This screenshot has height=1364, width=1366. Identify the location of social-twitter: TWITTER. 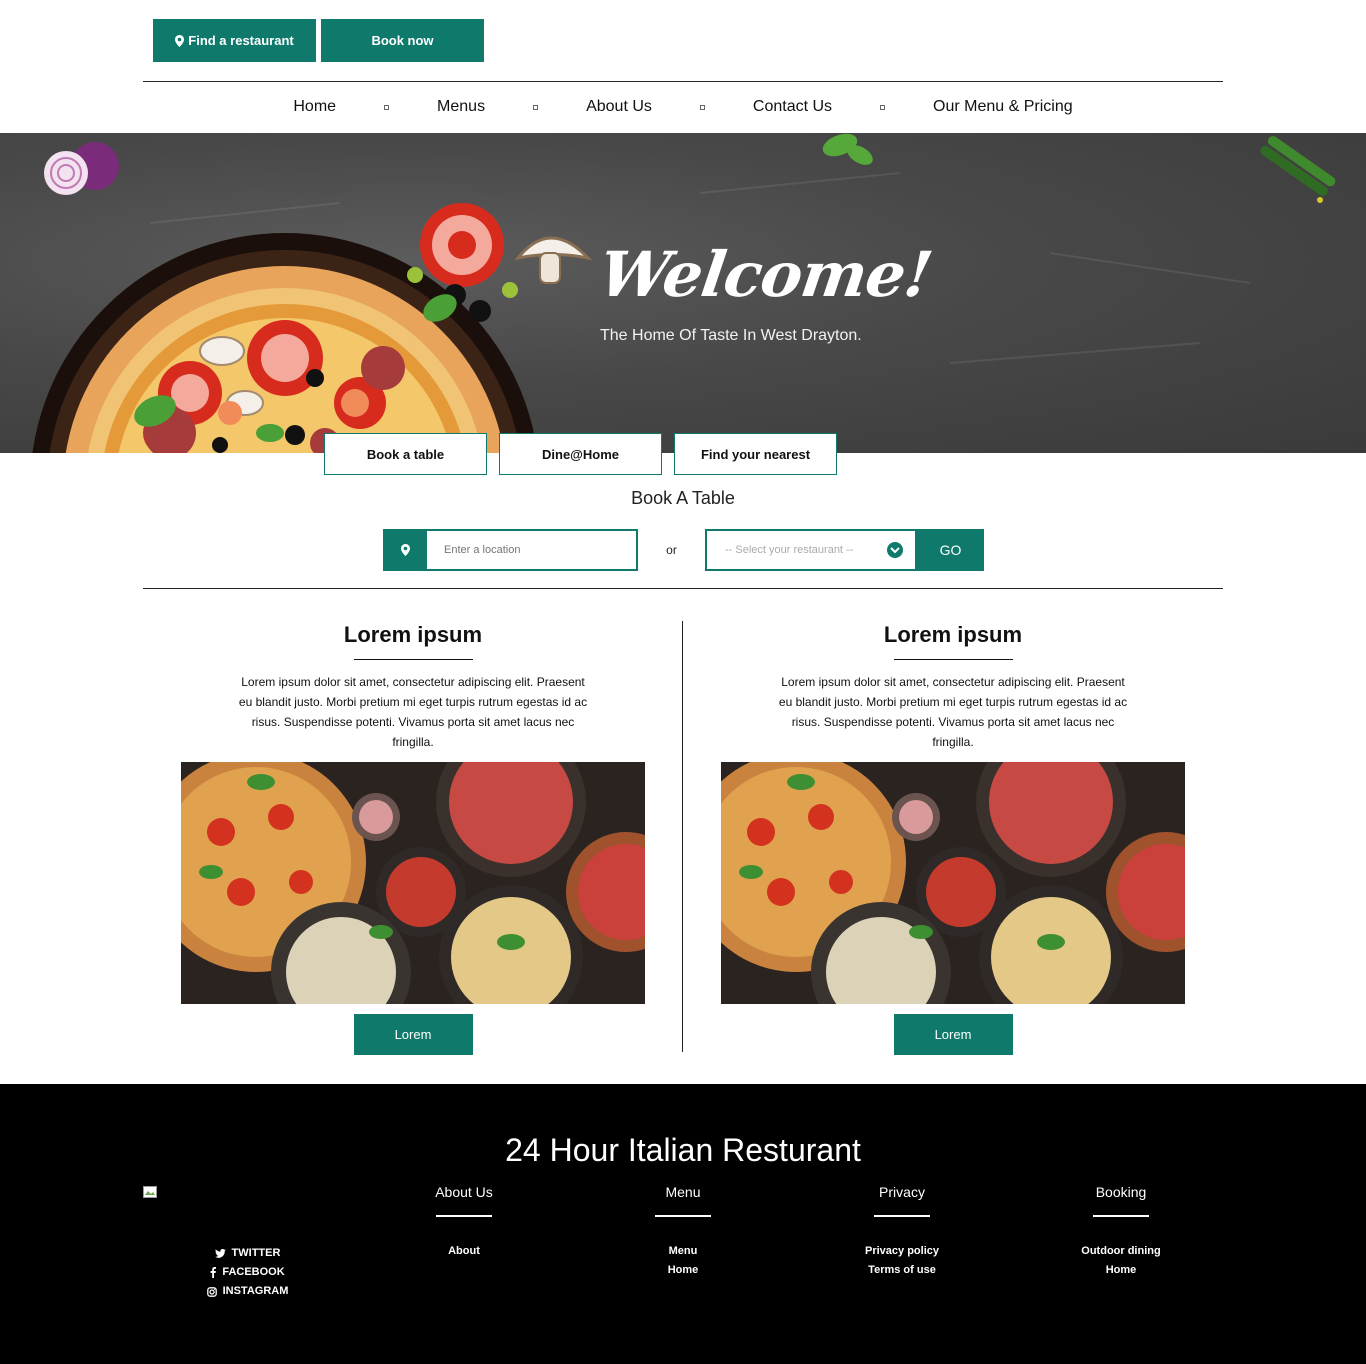
(247, 1253).